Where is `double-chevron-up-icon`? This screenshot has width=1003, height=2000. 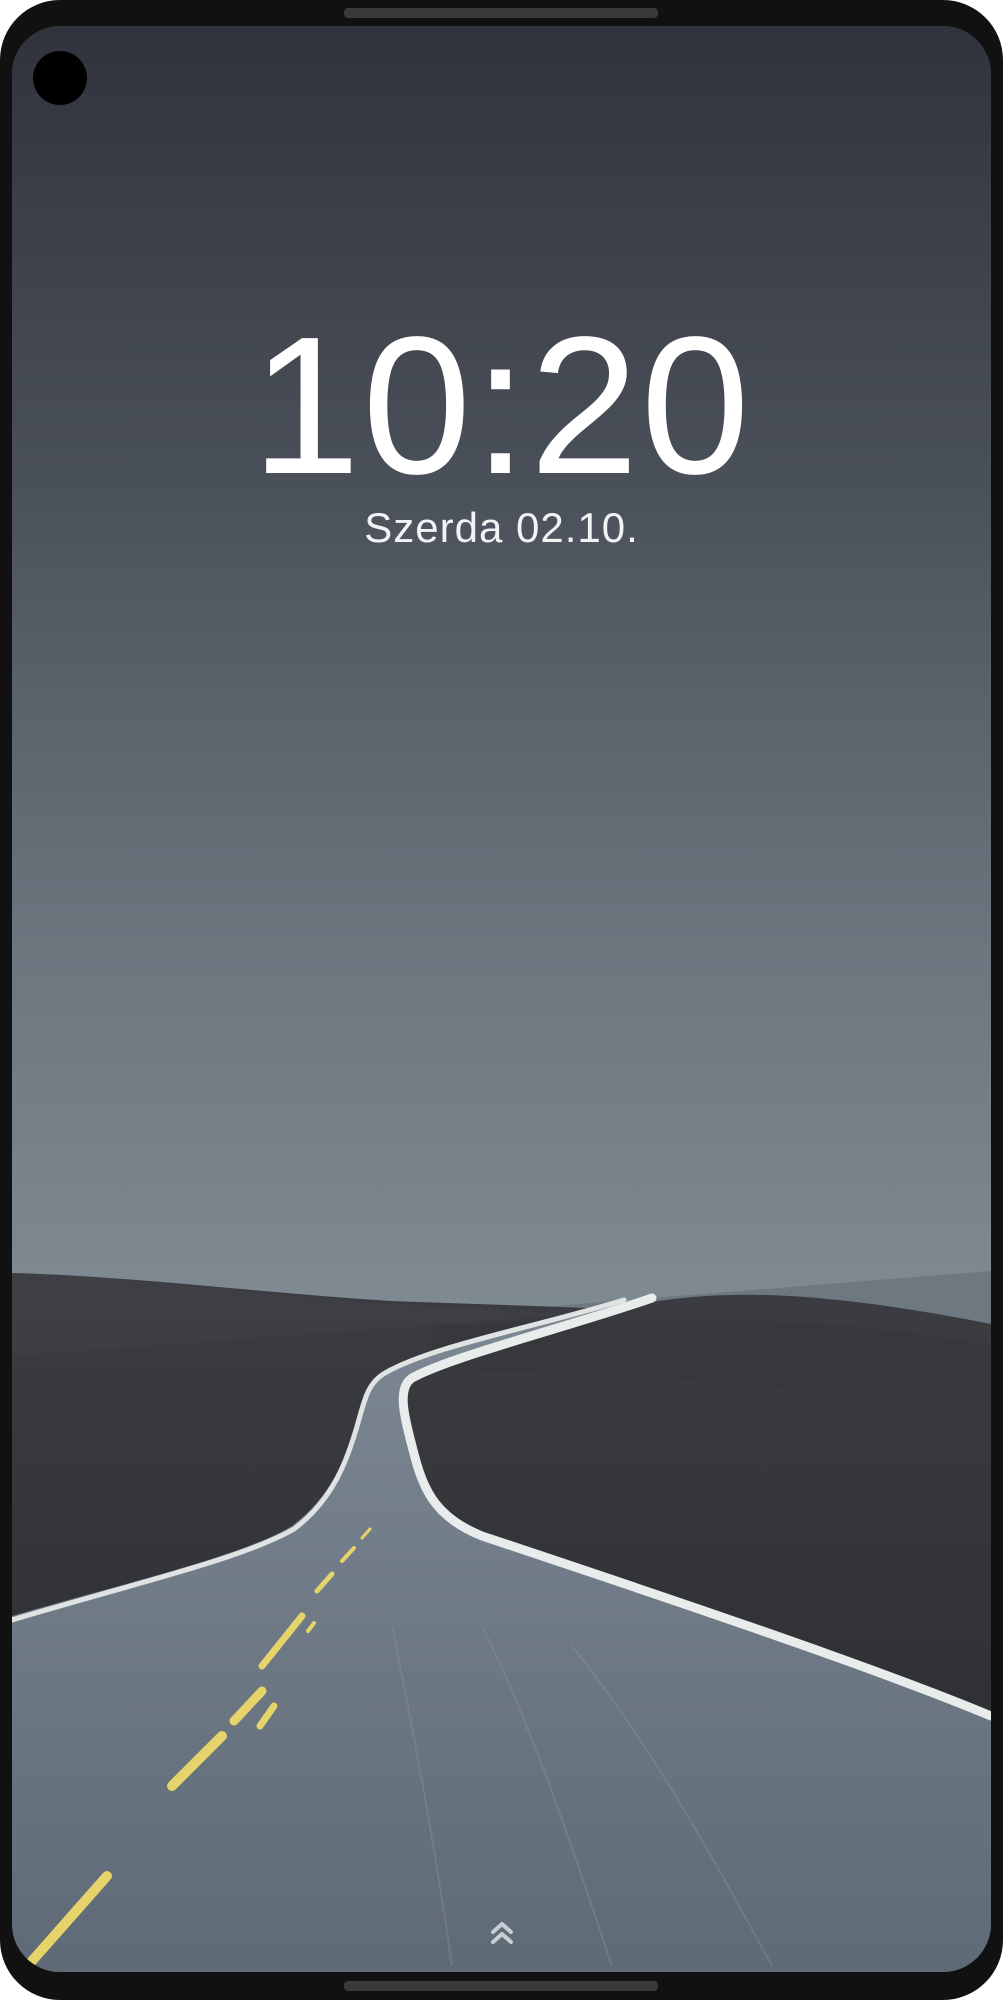 double-chevron-up-icon is located at coordinates (502, 1932).